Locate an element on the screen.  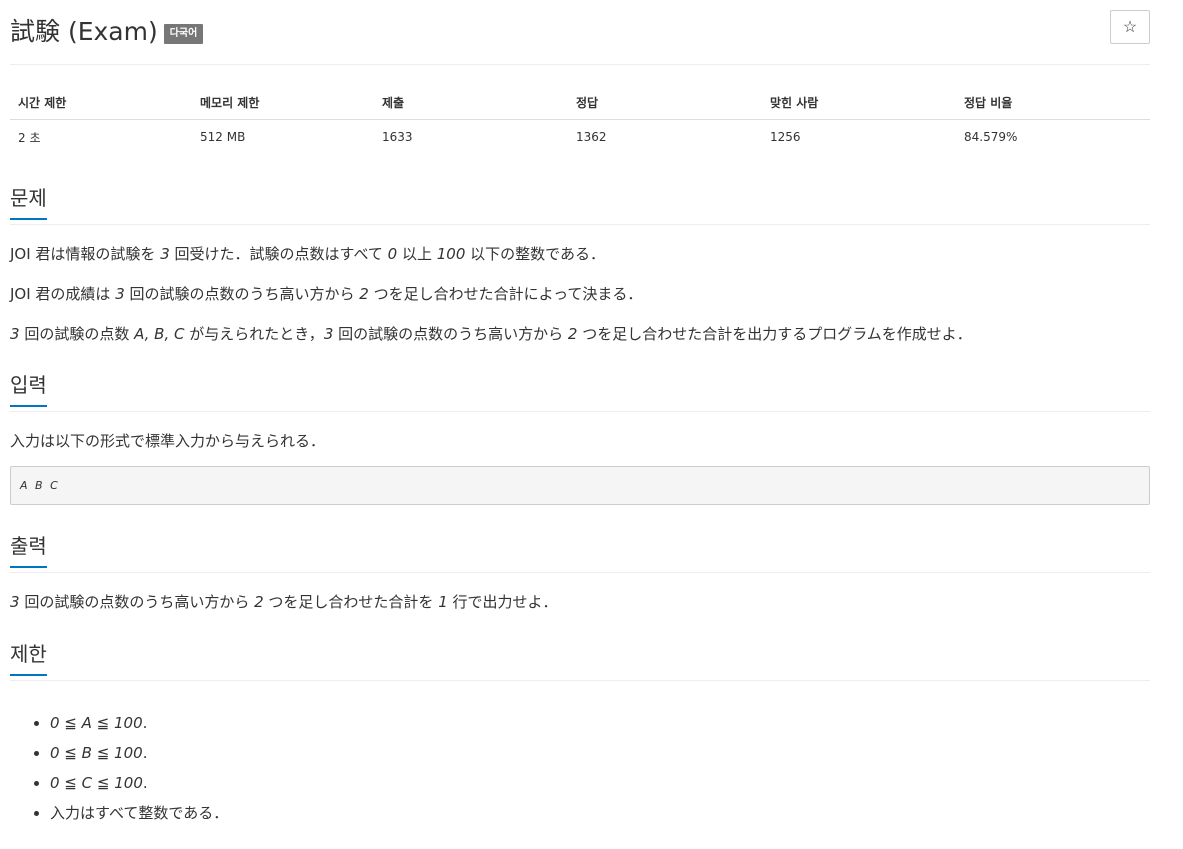
header-memory-limit: 메모리 제한 is located at coordinates (283, 103).